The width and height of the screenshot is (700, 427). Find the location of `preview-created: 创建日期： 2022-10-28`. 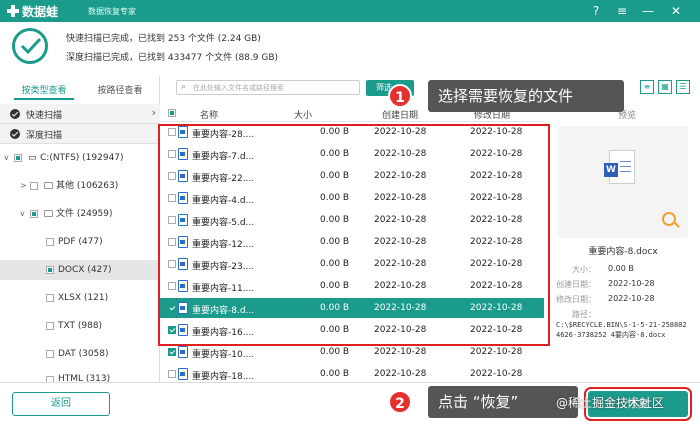

preview-created: 创建日期： 2022-10-28 is located at coordinates (605, 284).